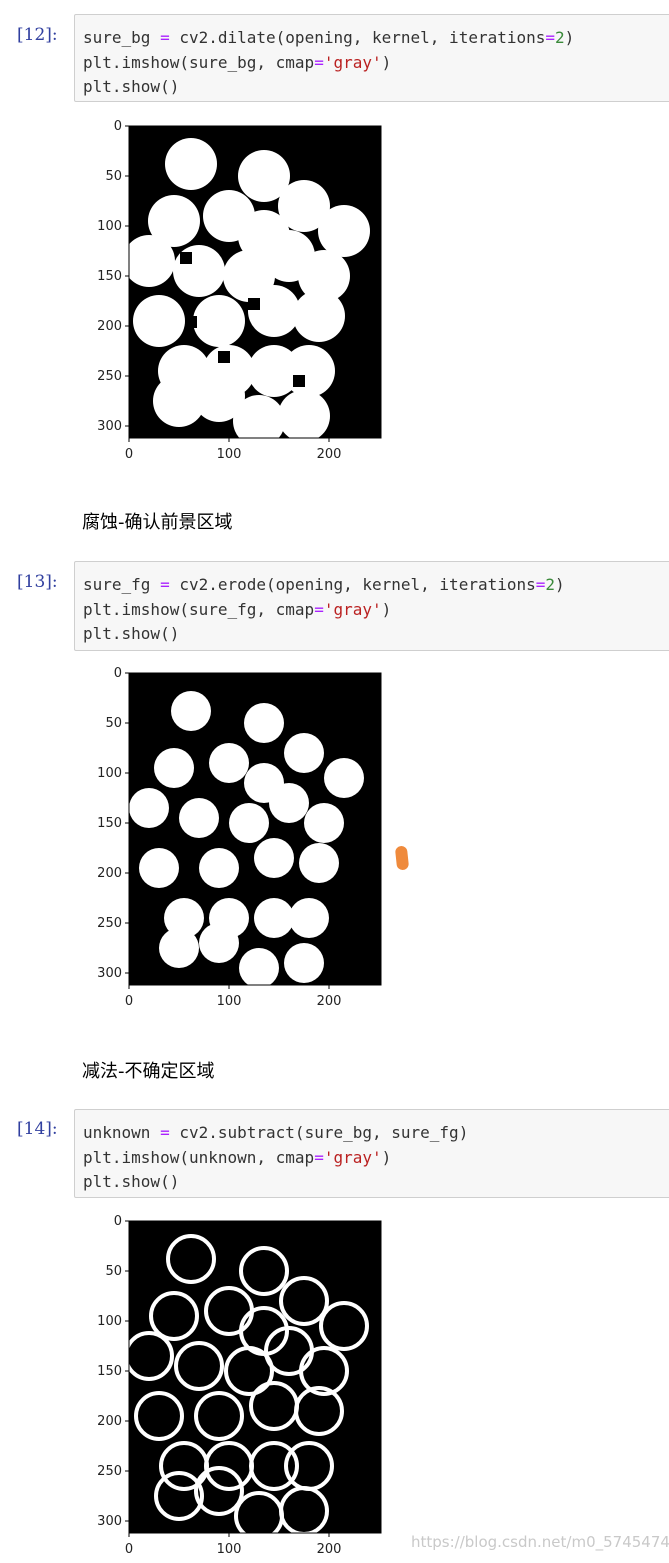  What do you see at coordinates (402, 858) in the screenshot?
I see `annotation-mark` at bounding box center [402, 858].